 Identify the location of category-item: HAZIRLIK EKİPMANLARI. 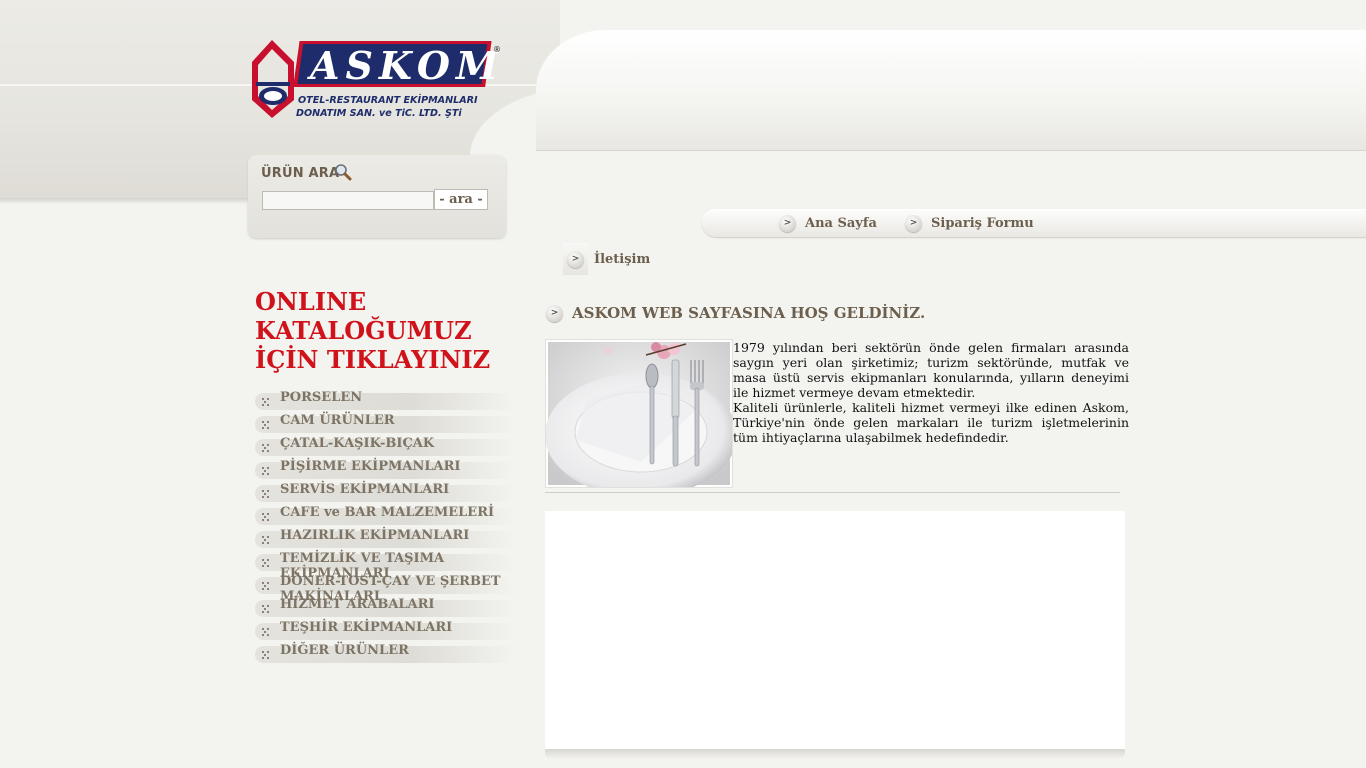
(385, 536).